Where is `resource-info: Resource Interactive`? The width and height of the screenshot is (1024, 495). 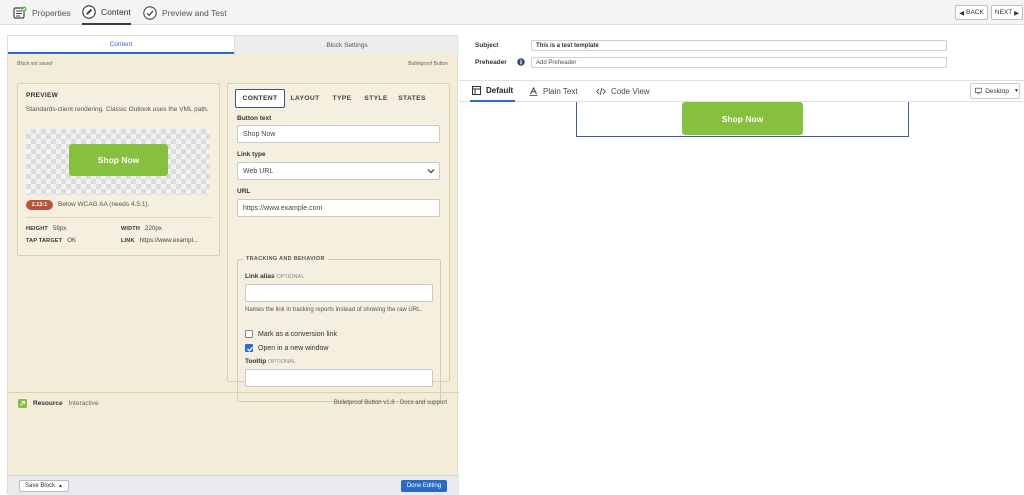
resource-info: Resource Interactive is located at coordinates (58, 403).